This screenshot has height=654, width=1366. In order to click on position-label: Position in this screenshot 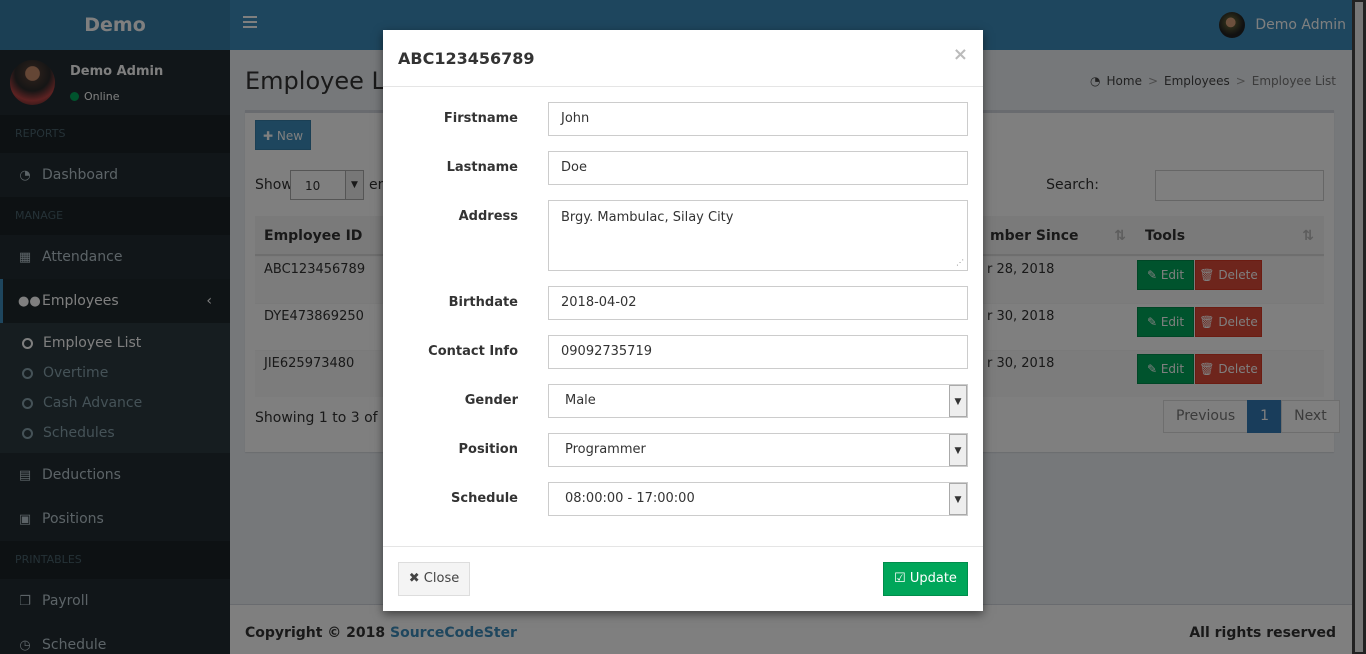, I will do `click(488, 449)`.